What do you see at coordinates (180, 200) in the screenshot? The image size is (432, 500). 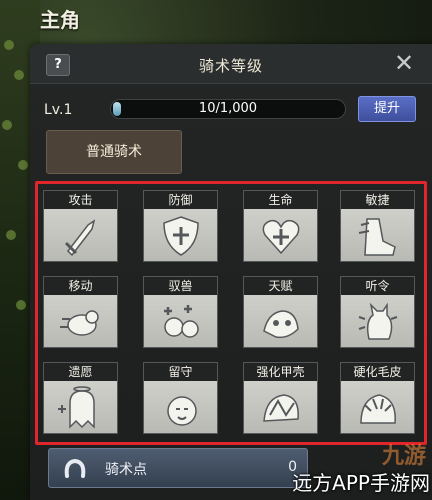 I see `skill-label: 防御` at bounding box center [180, 200].